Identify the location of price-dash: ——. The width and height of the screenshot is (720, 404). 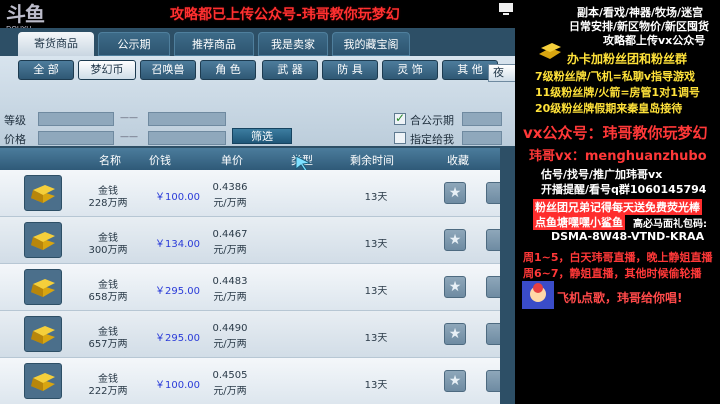
(129, 137).